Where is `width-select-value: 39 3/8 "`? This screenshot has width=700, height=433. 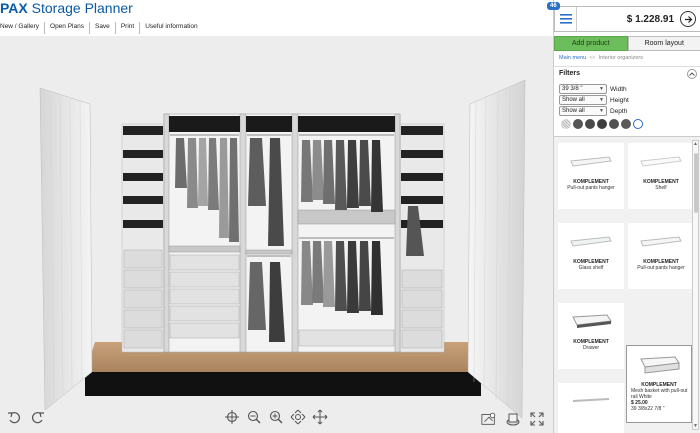 width-select-value: 39 3/8 " is located at coordinates (572, 89).